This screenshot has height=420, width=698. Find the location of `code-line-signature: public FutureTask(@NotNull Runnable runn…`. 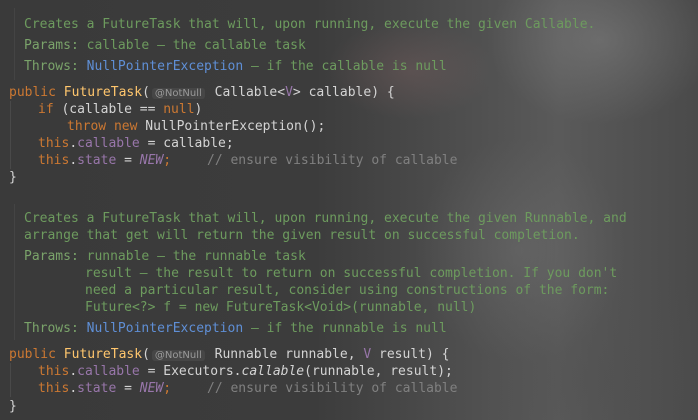

code-line-signature: public FutureTask(@NotNull Runnable runn… is located at coordinates (229, 355).